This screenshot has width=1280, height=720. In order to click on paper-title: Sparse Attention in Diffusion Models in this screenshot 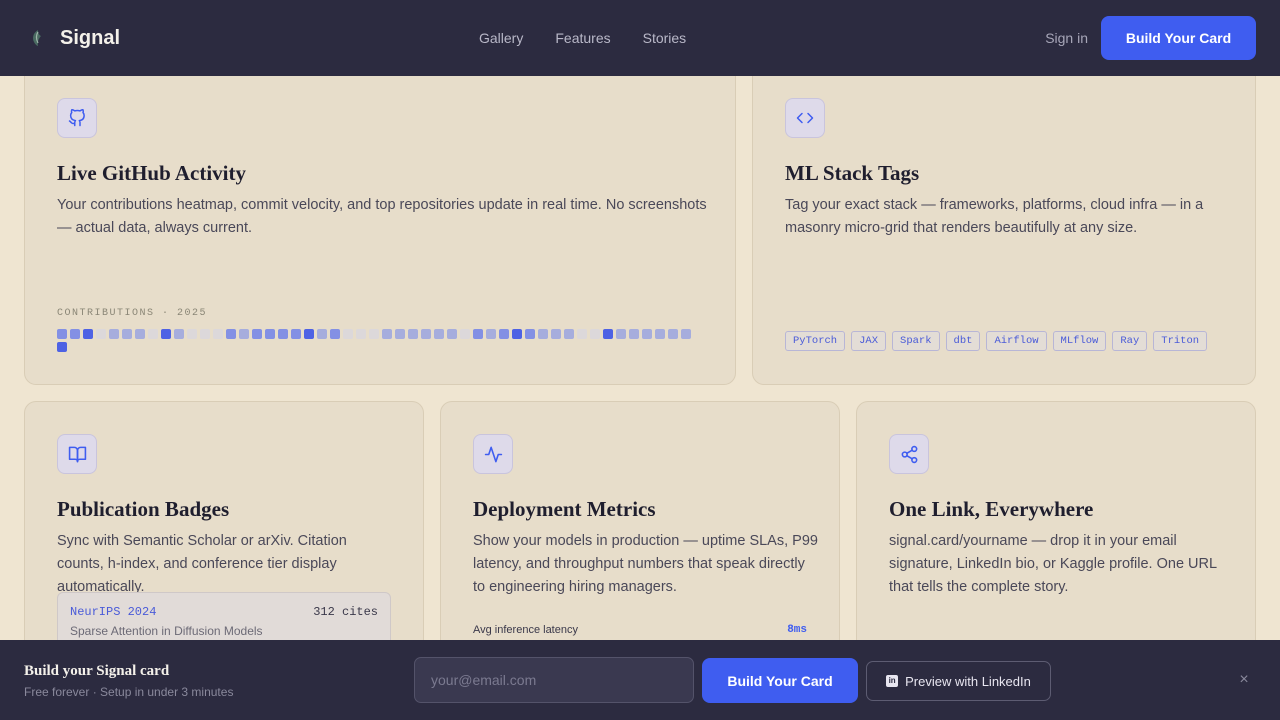, I will do `click(166, 631)`.